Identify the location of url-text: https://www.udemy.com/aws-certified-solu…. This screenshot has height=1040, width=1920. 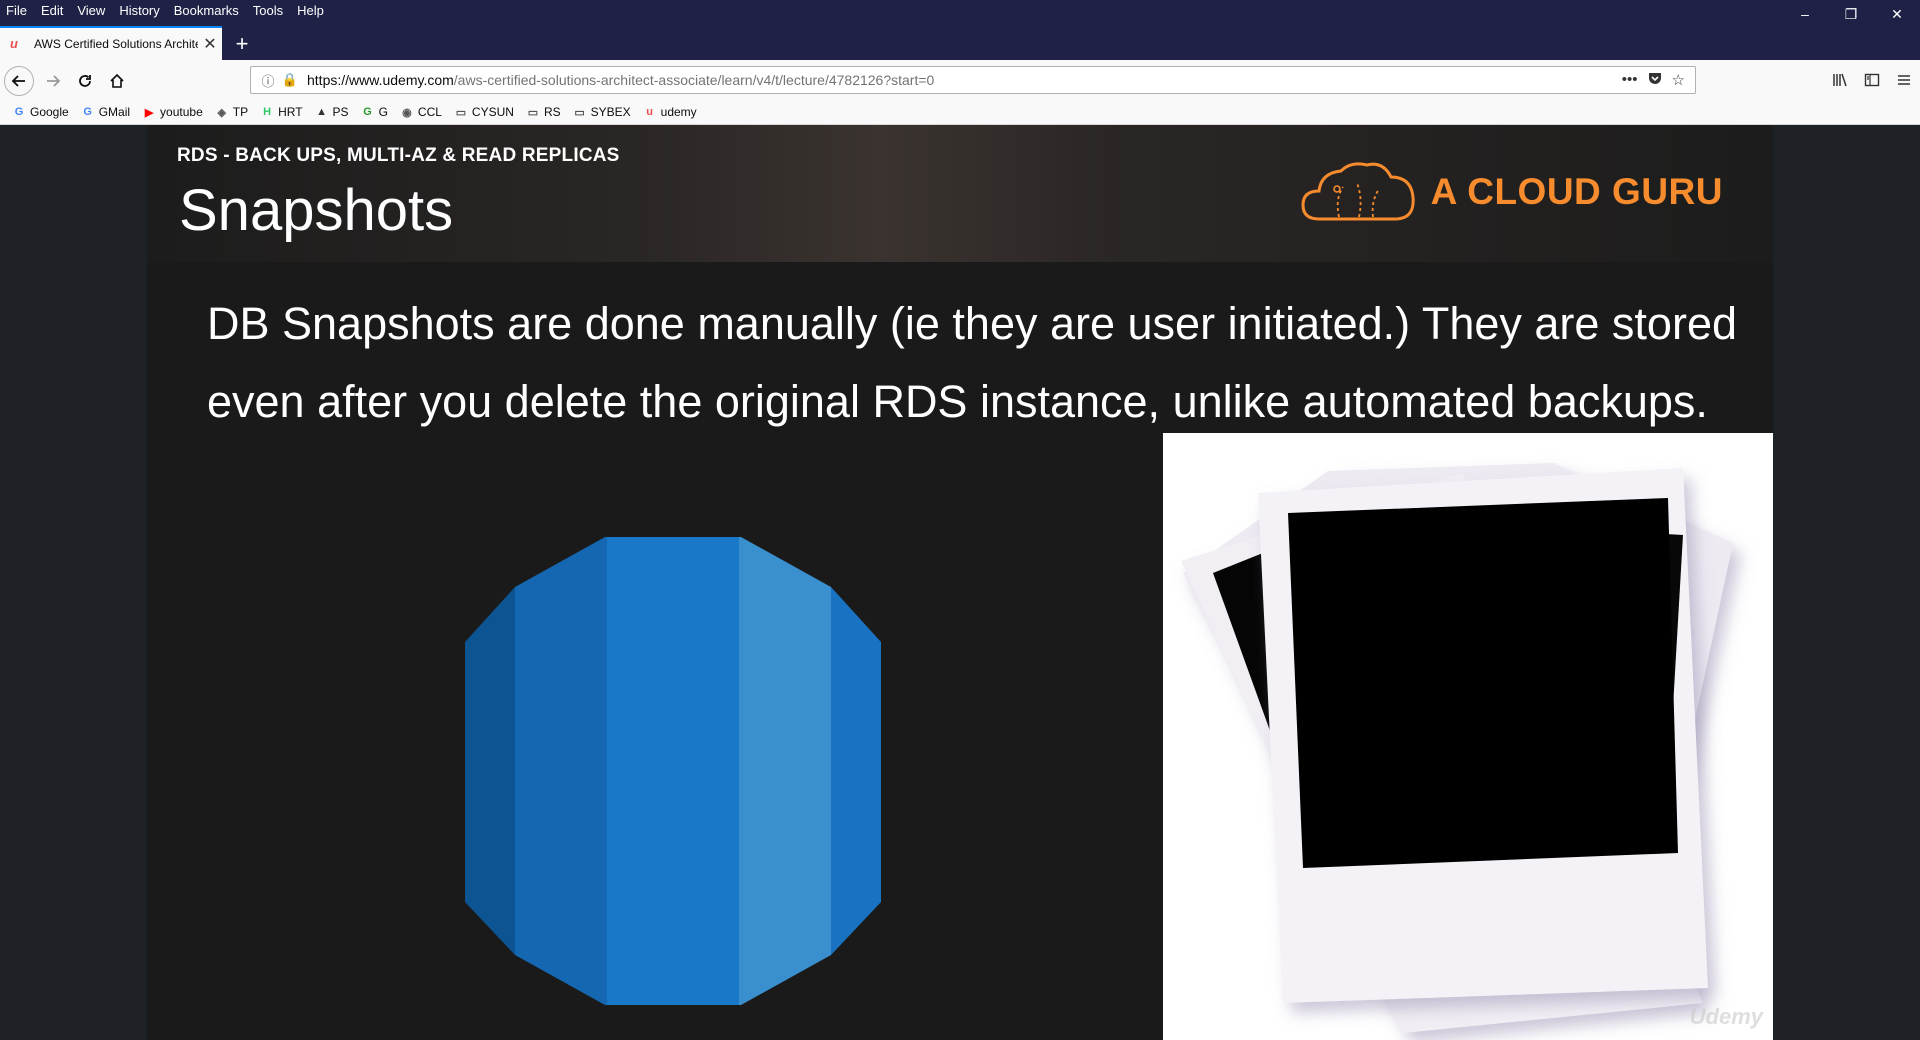
(964, 80).